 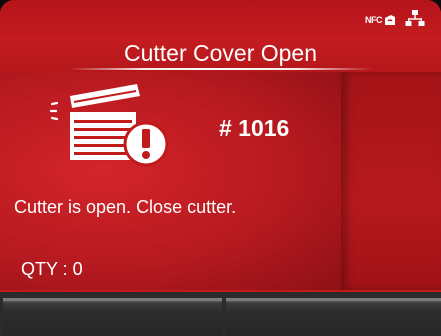 I want to click on side-panel, so click(x=391, y=181).